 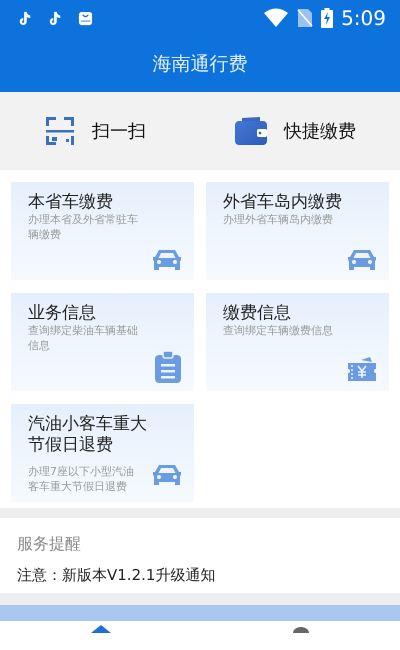 I want to click on person-icon, so click(x=301, y=629).